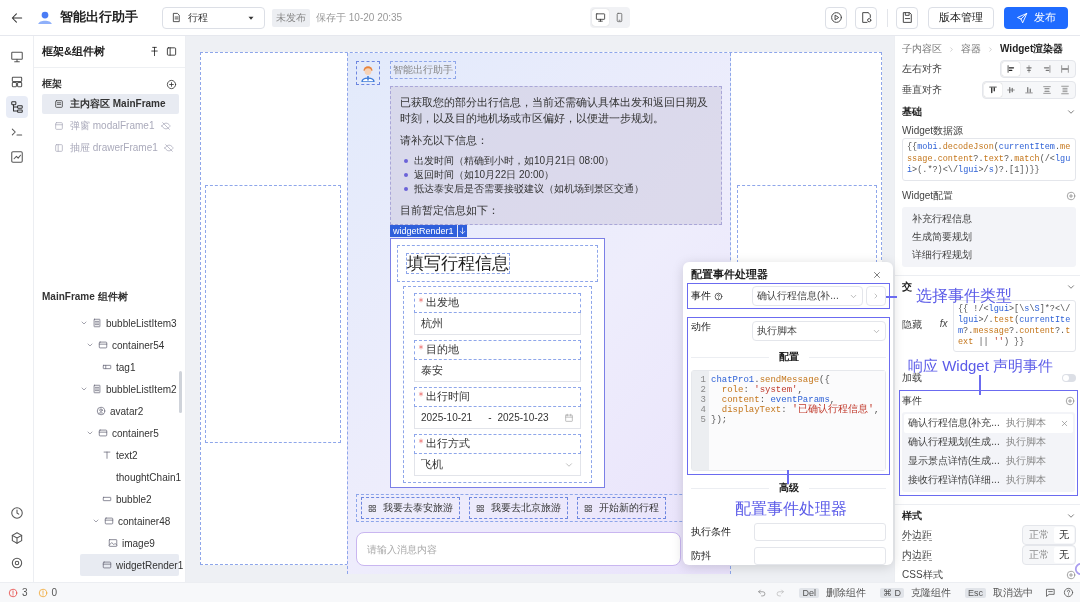 Image resolution: width=1080 pixels, height=602 pixels. I want to click on status-badge: 未发布, so click(291, 17).